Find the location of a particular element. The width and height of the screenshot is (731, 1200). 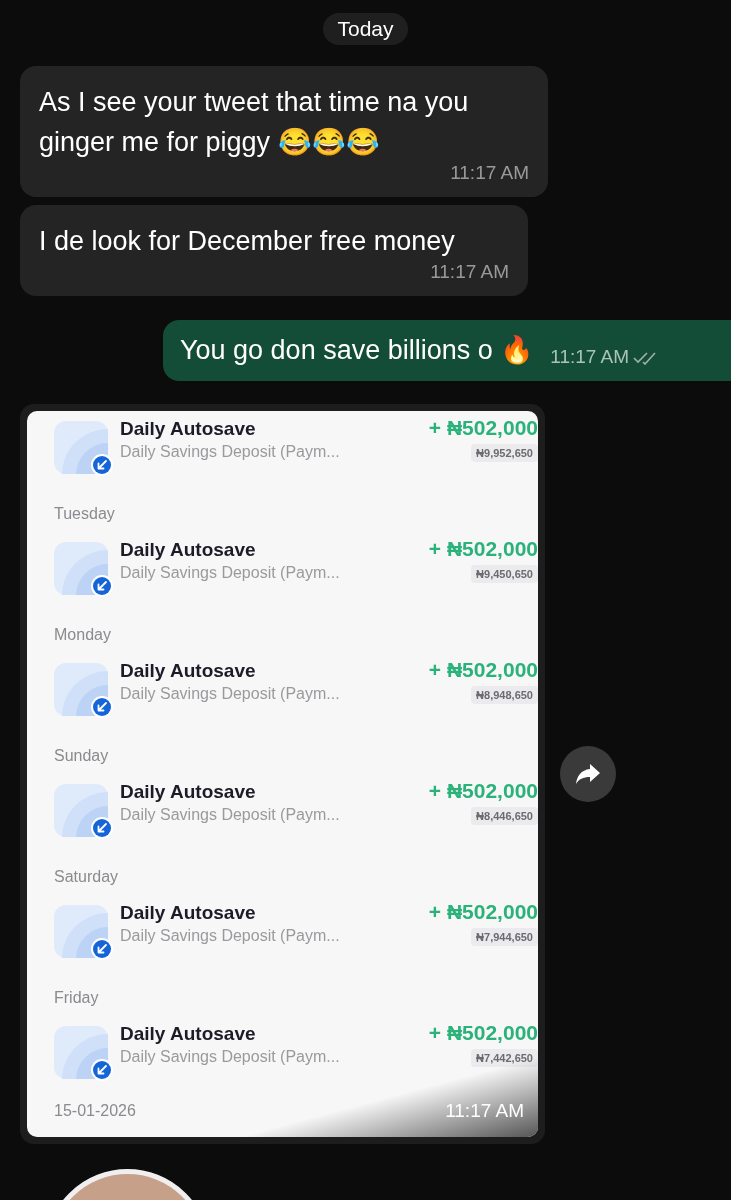

message-text: You go don save billions o 🔥 is located at coordinates (357, 351).